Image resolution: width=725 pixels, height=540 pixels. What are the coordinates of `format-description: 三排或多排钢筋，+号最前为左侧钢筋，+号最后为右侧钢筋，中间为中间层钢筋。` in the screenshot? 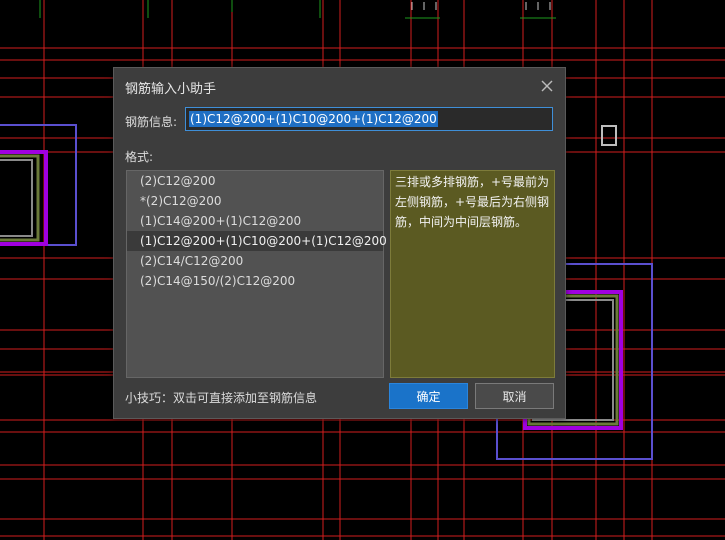 It's located at (472, 274).